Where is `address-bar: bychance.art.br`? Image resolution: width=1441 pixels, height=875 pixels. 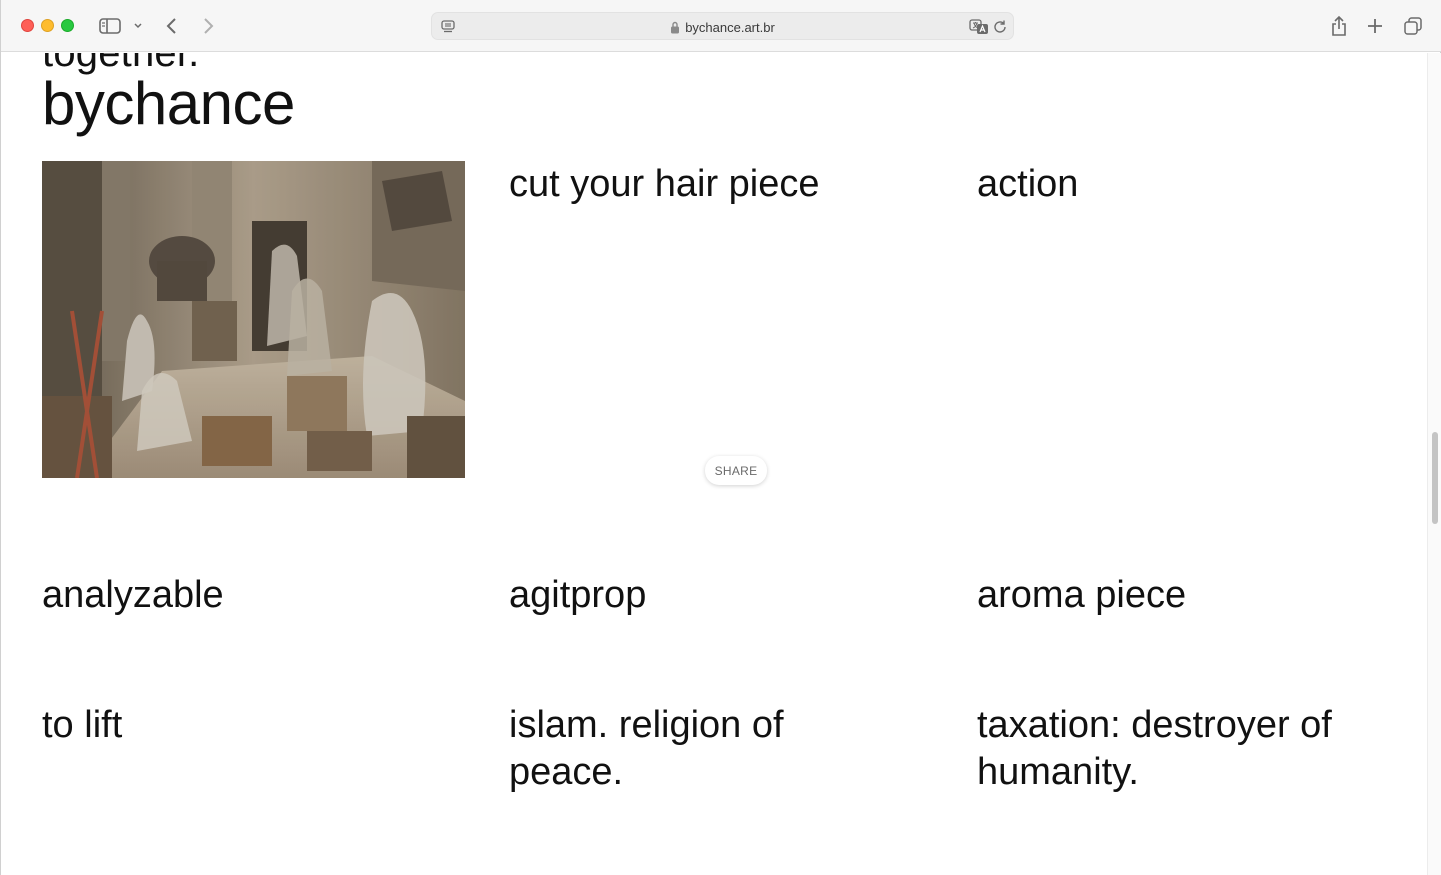 address-bar: bychance.art.br is located at coordinates (722, 26).